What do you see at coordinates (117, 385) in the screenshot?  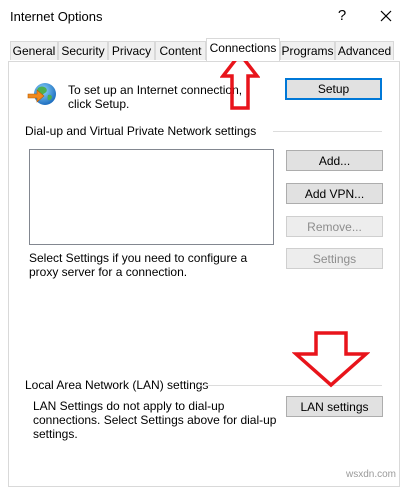 I see `lan-group-label: Local Area Network (LAN) settings` at bounding box center [117, 385].